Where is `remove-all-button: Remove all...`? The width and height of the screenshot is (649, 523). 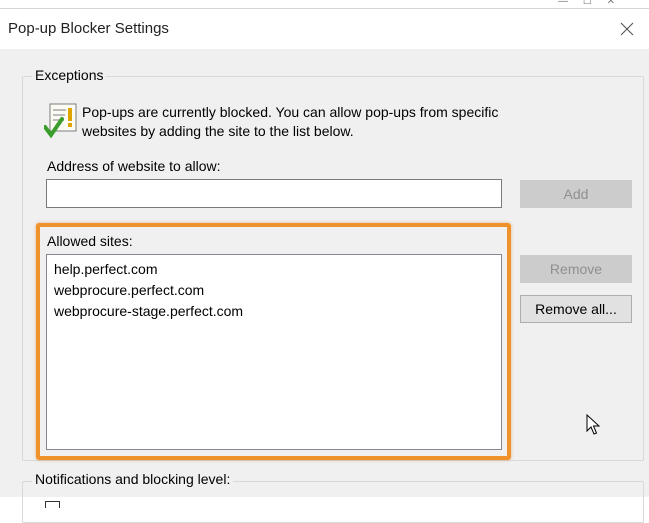
remove-all-button: Remove all... is located at coordinates (576, 309).